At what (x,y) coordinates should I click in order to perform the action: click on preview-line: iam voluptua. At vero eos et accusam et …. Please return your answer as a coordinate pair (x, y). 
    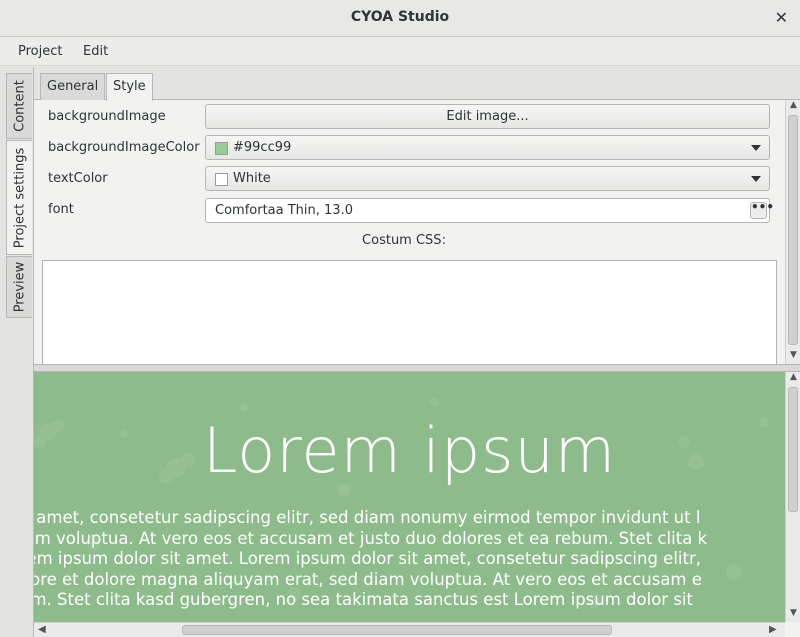
    Looking at the image, I should click on (371, 538).